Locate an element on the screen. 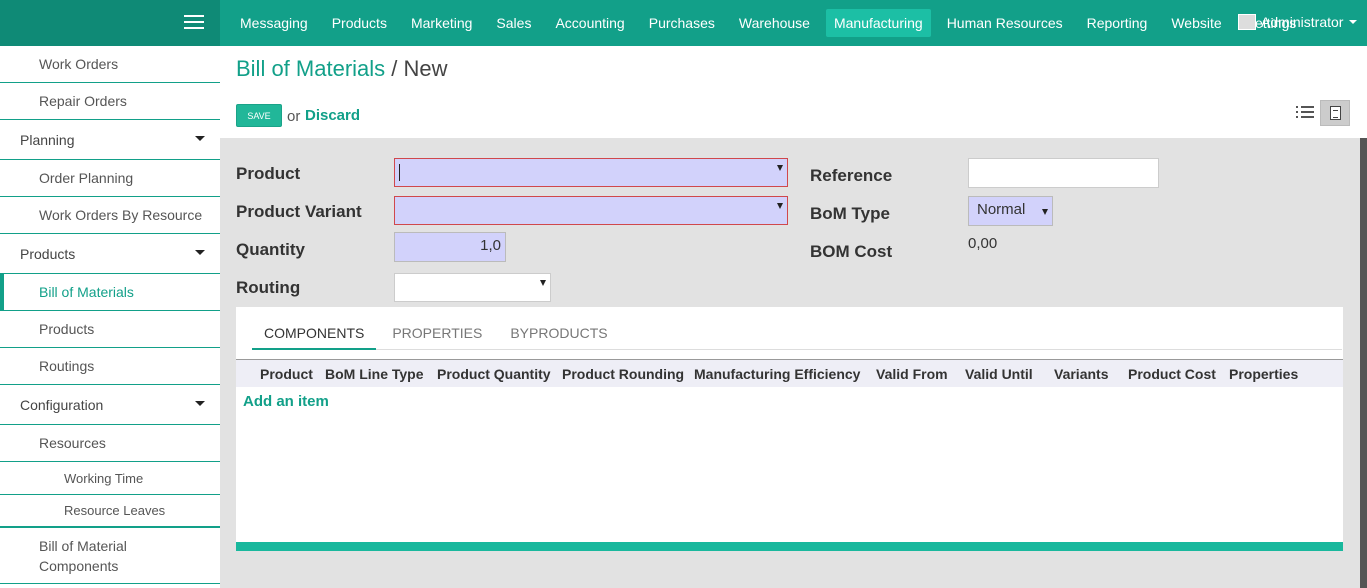 Image resolution: width=1367 pixels, height=588 pixels. product-variant-field is located at coordinates (591, 210).